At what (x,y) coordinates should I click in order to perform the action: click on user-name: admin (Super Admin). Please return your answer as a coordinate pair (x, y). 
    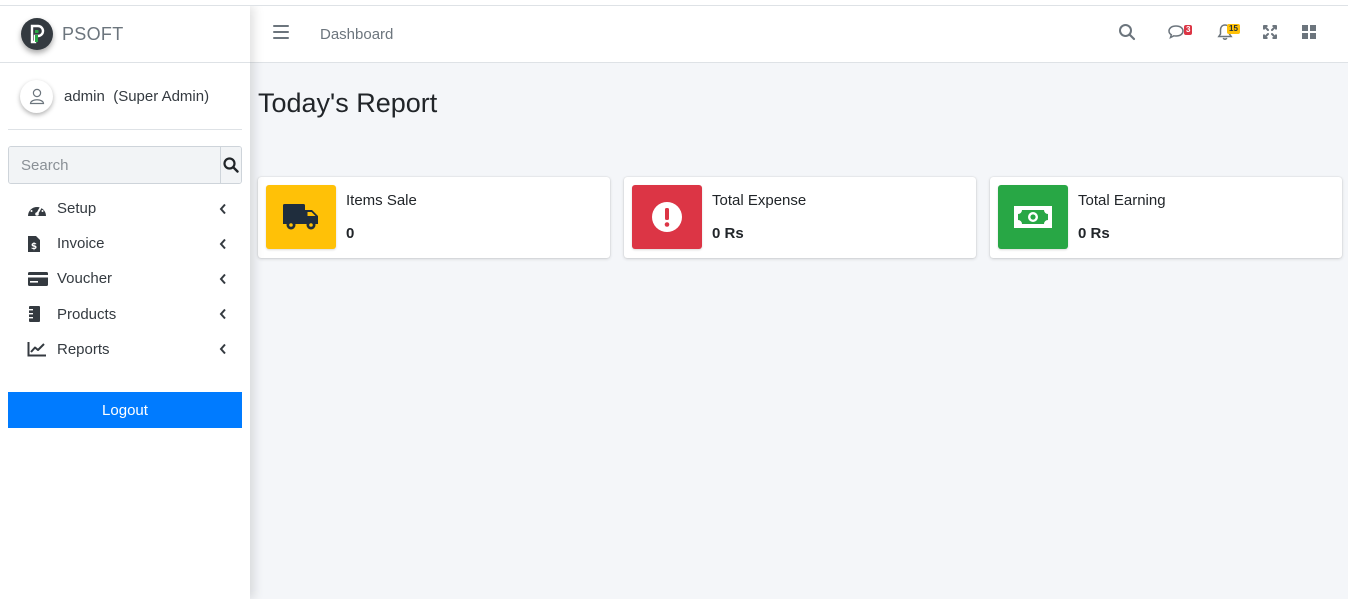
    Looking at the image, I should click on (137, 96).